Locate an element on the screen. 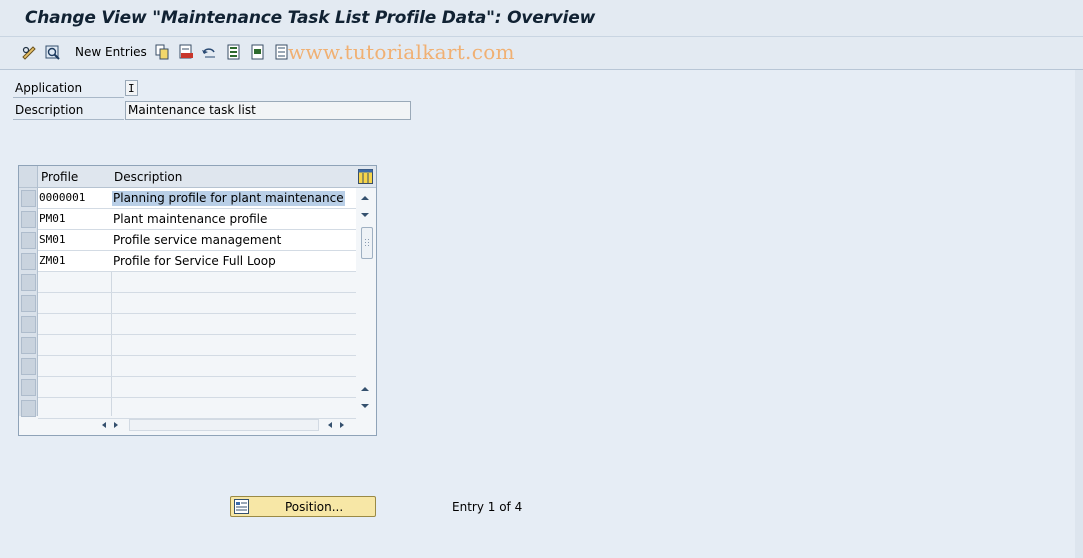  description-field: Maintenance task list is located at coordinates (268, 110).